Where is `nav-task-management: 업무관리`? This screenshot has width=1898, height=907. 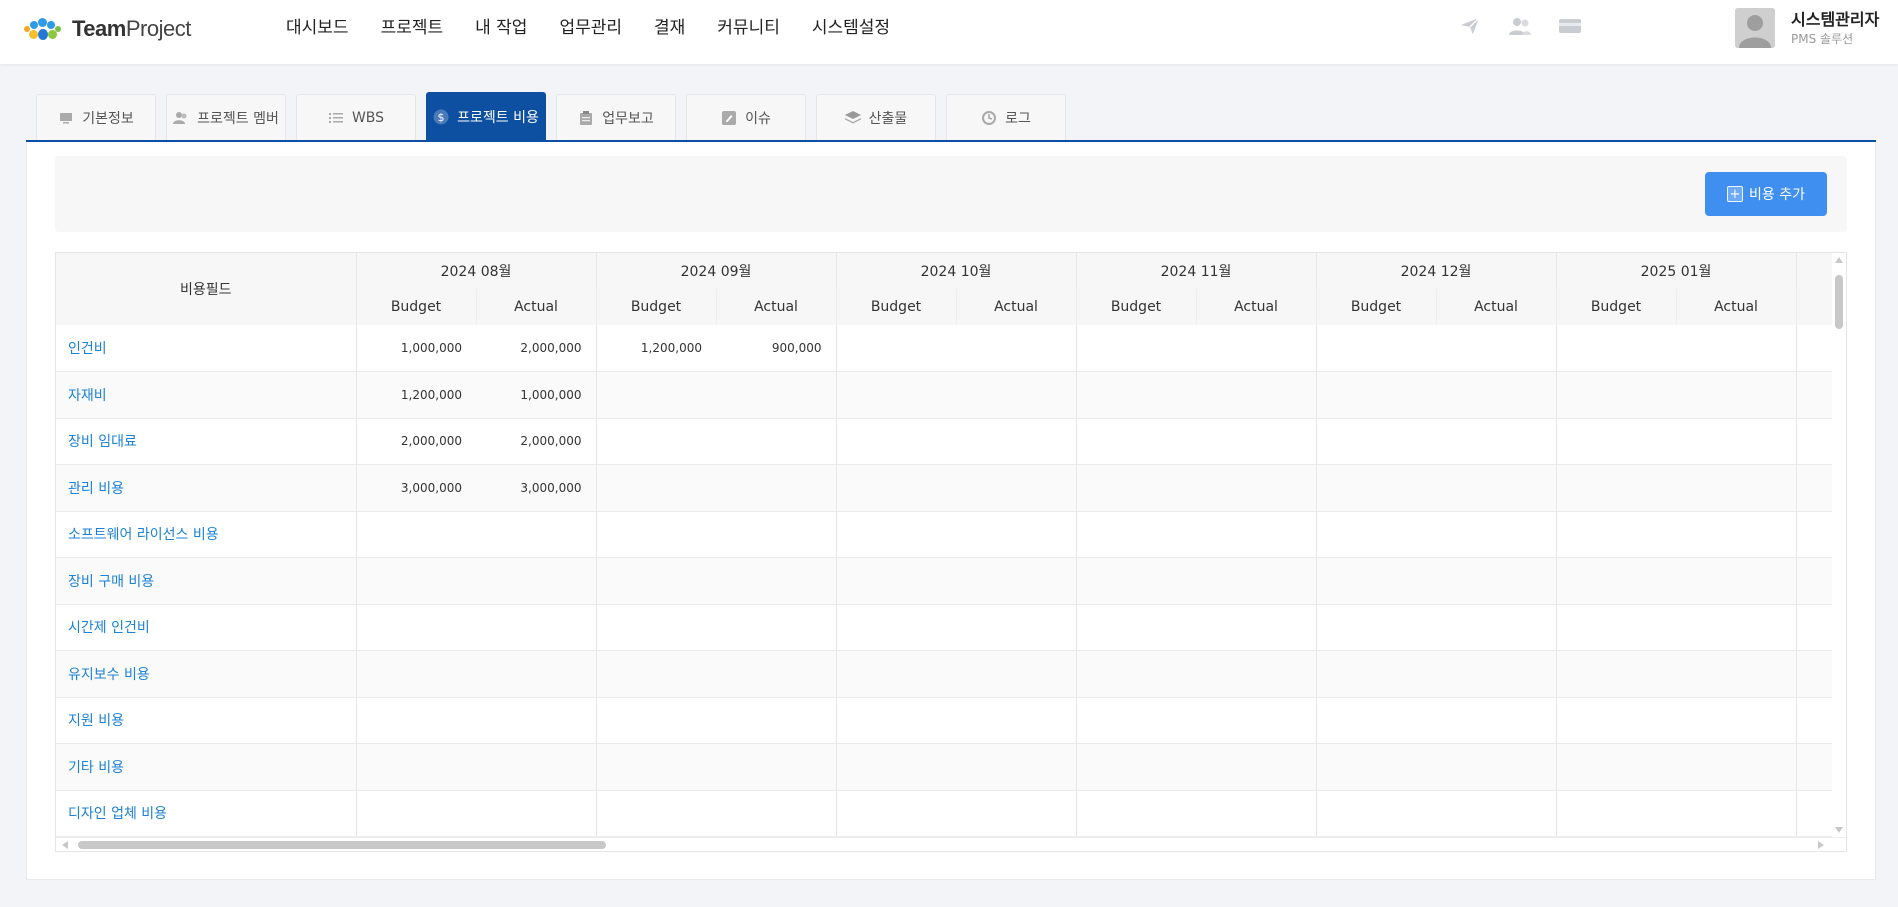 nav-task-management: 업무관리 is located at coordinates (590, 28).